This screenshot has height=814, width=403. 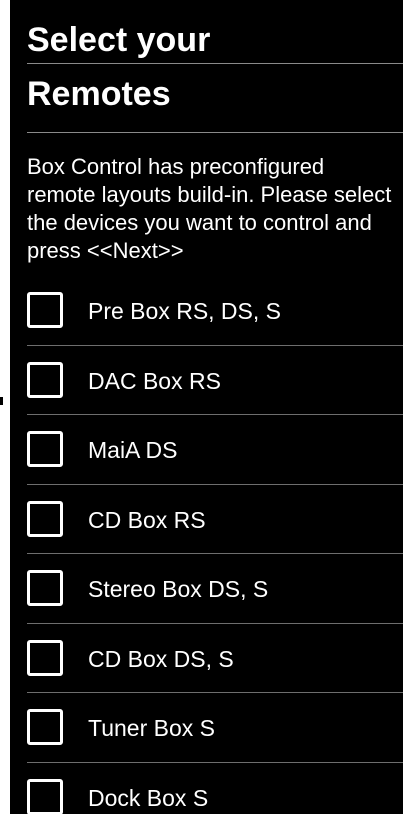 I want to click on device-item-dac-box: DAC Box RS, so click(x=215, y=380).